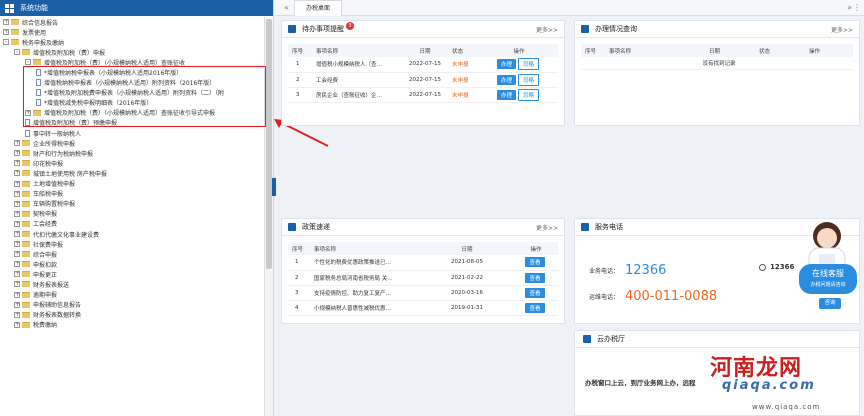  I want to click on tree-item: + 工会经费, so click(131, 224).